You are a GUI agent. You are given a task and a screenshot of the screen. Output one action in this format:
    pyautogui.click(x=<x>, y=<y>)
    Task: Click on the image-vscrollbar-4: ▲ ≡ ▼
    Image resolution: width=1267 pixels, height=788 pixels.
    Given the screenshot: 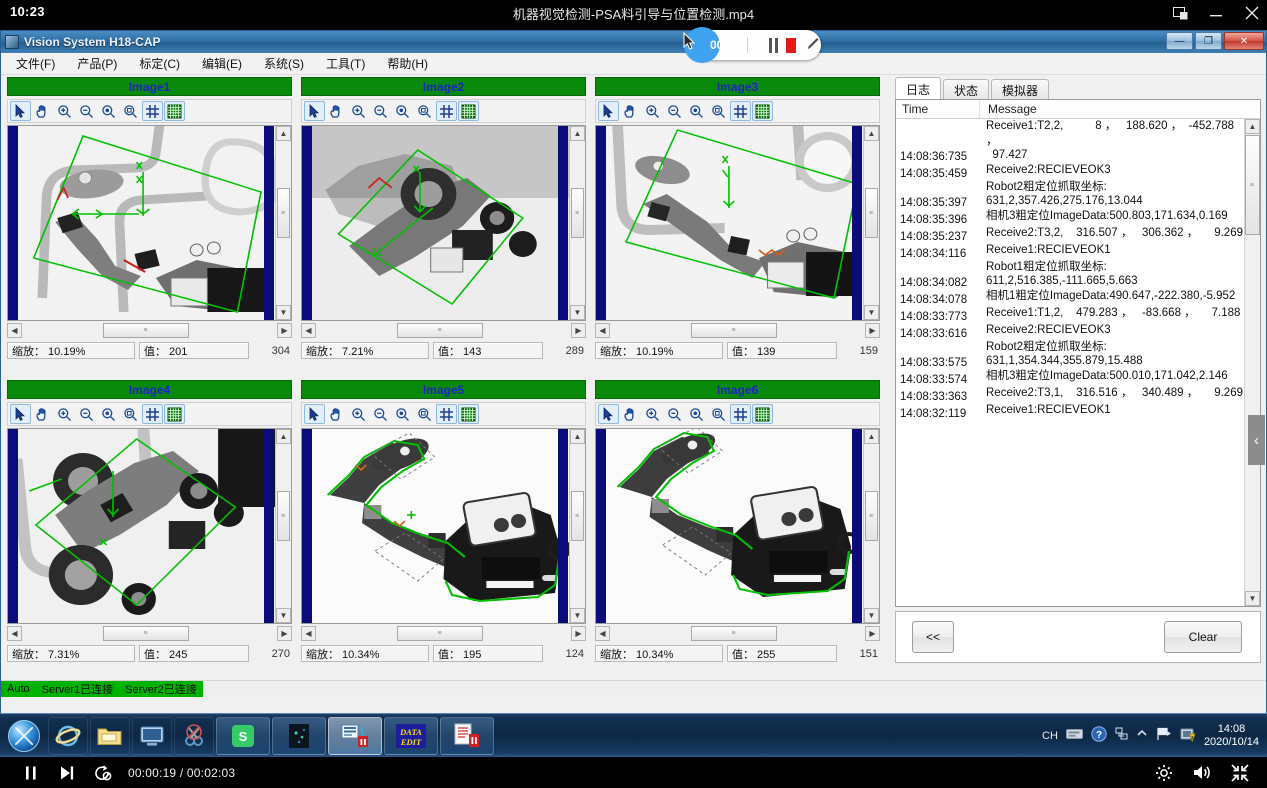 What is the action you would take?
    pyautogui.click(x=283, y=526)
    